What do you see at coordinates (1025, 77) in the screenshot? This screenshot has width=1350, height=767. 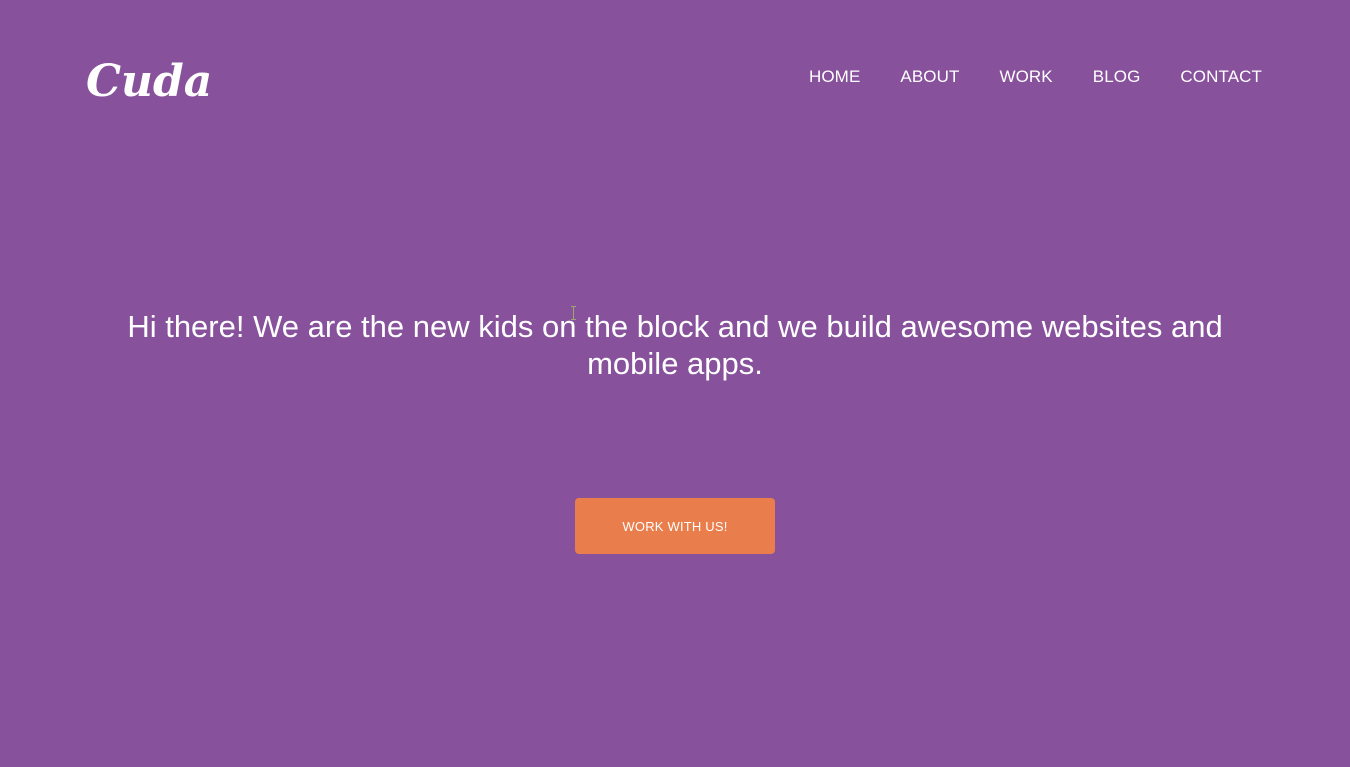 I see `nav-work: WORK` at bounding box center [1025, 77].